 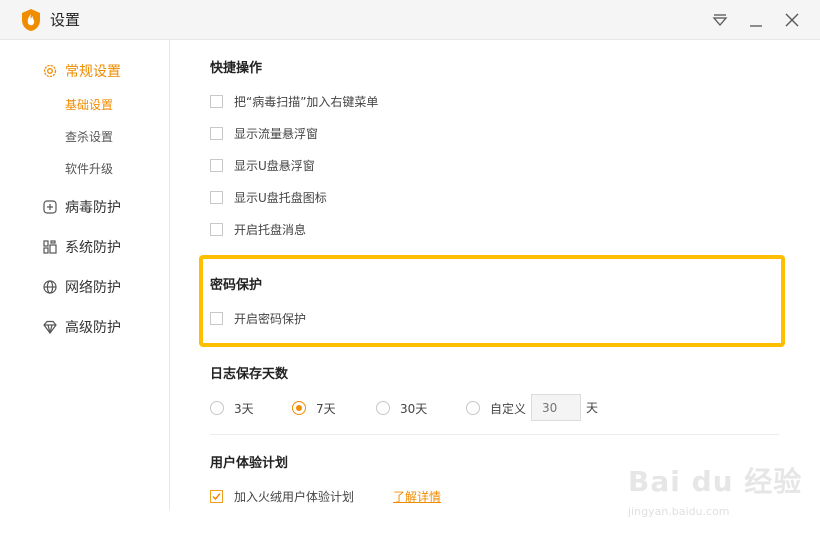 What do you see at coordinates (294, 496) in the screenshot?
I see `option-label: 加入火绒用户体验计划` at bounding box center [294, 496].